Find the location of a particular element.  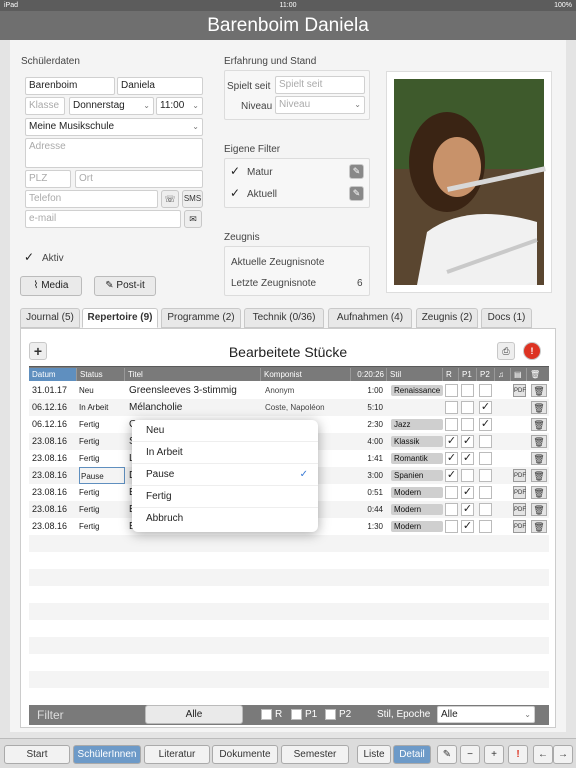

address-field: Adresse is located at coordinates (114, 153).